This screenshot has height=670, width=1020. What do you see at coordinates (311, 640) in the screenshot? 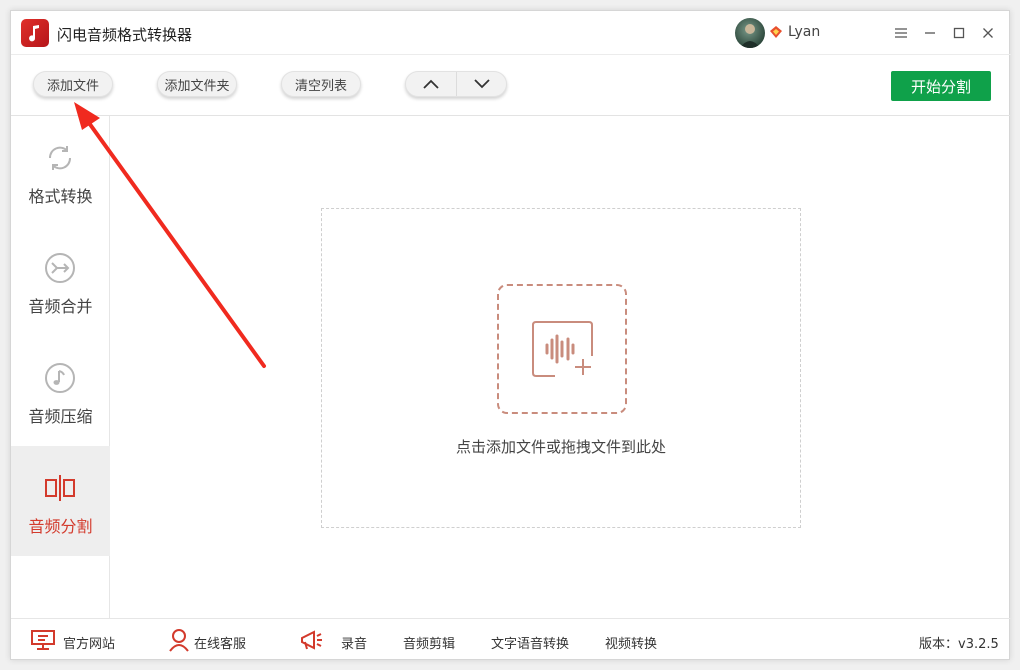
I see `megaphone-icon` at bounding box center [311, 640].